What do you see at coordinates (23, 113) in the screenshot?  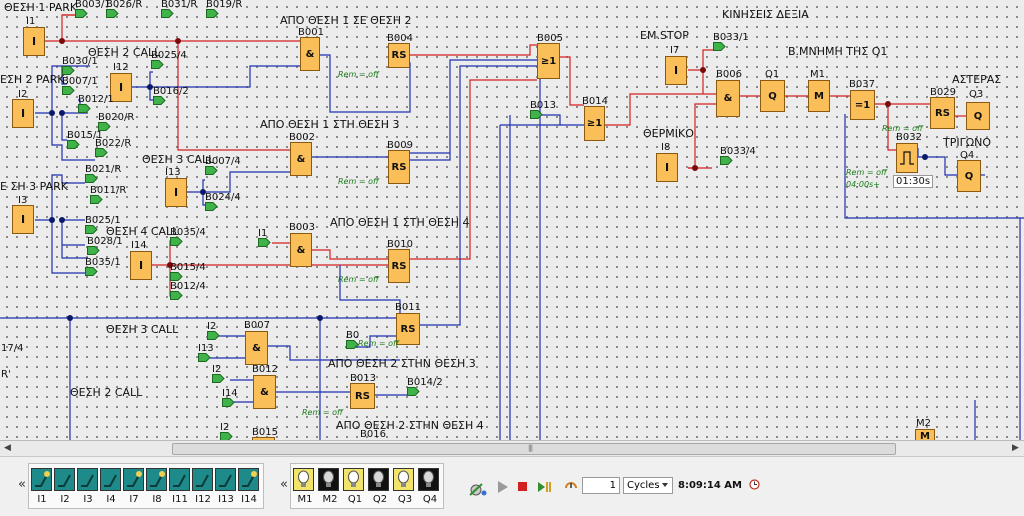 I see `input-block-i2: I` at bounding box center [23, 113].